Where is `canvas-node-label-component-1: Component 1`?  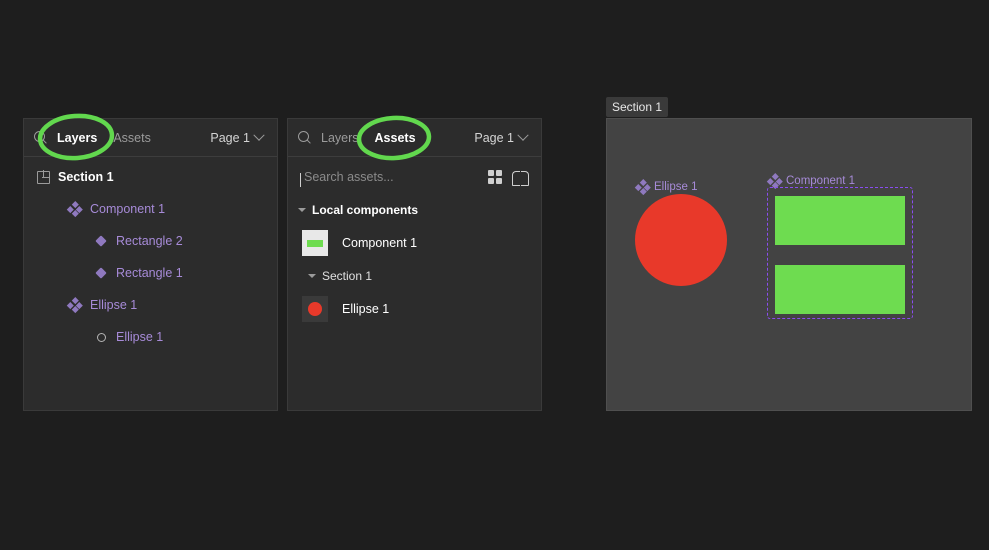 canvas-node-label-component-1: Component 1 is located at coordinates (811, 181).